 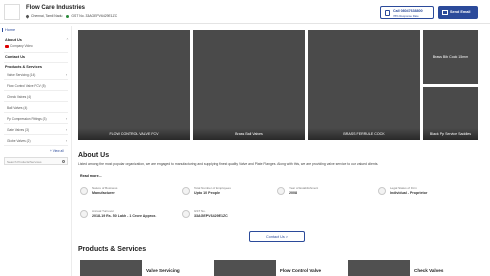 What do you see at coordinates (249, 134) in the screenshot?
I see `product-tile-caption: Brass Ball Valves` at bounding box center [249, 134].